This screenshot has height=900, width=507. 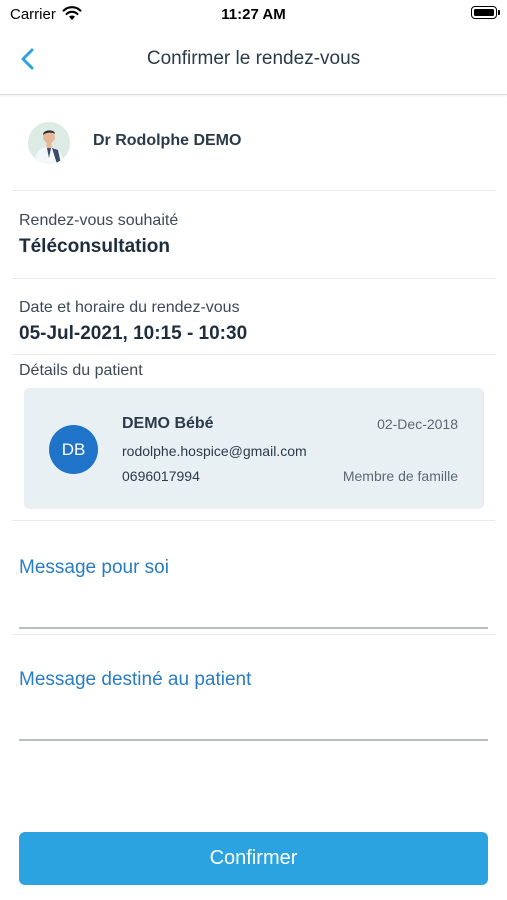 What do you see at coordinates (49, 143) in the screenshot?
I see `doctor-avatar` at bounding box center [49, 143].